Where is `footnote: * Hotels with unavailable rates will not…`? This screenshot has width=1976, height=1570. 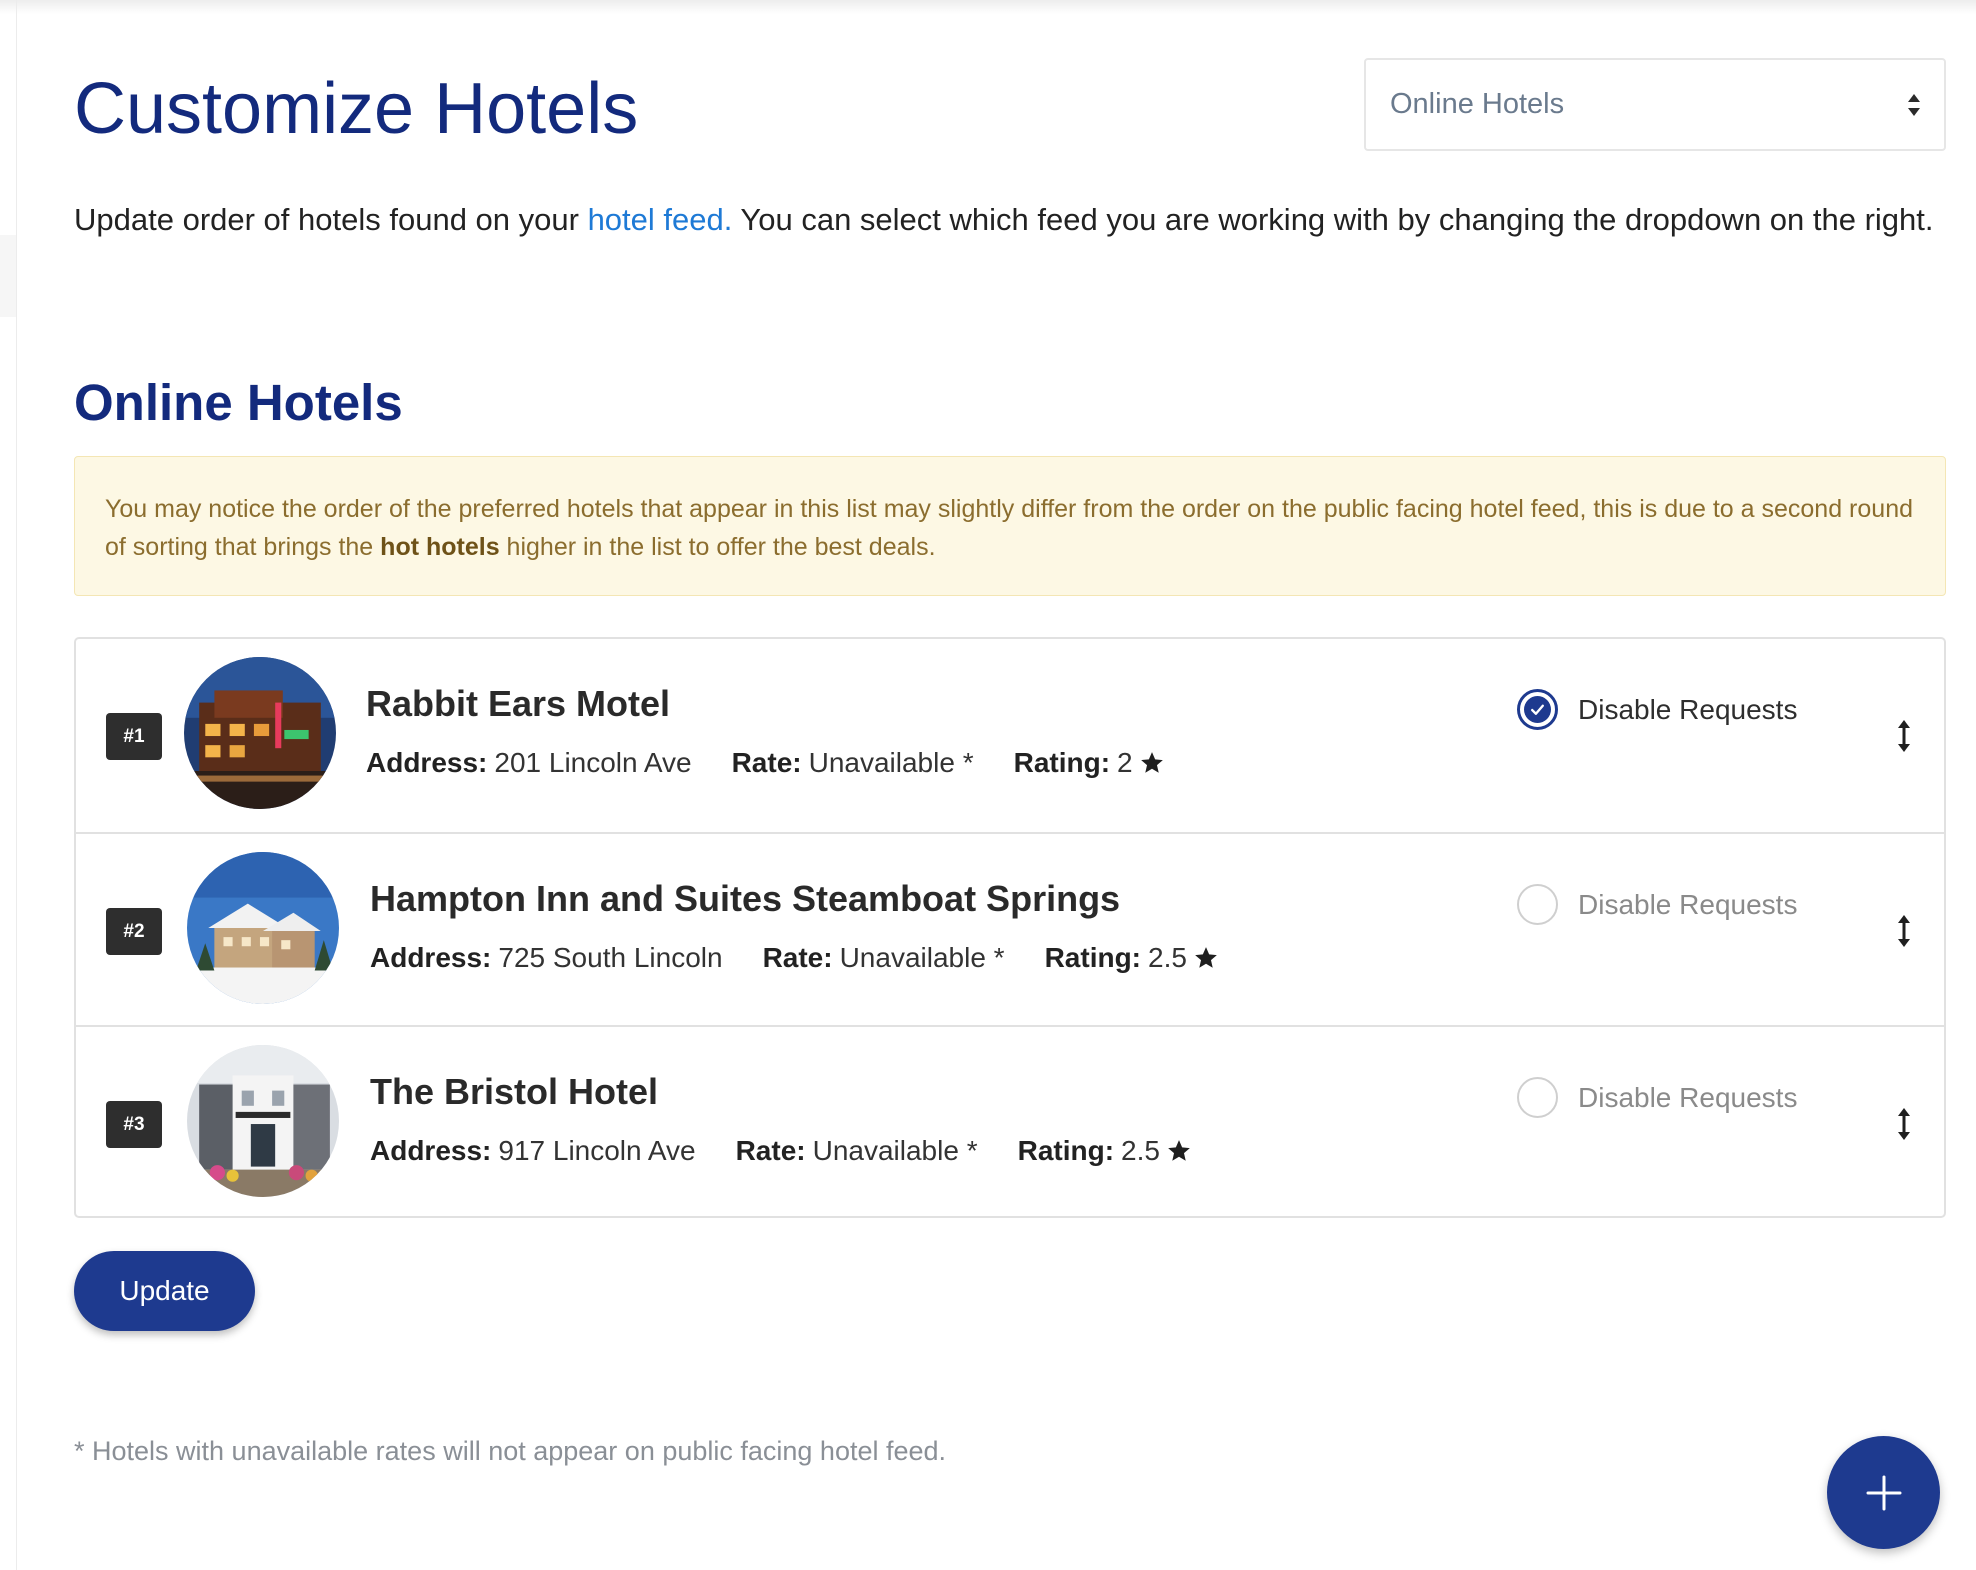 footnote: * Hotels with unavailable rates will not… is located at coordinates (510, 1451).